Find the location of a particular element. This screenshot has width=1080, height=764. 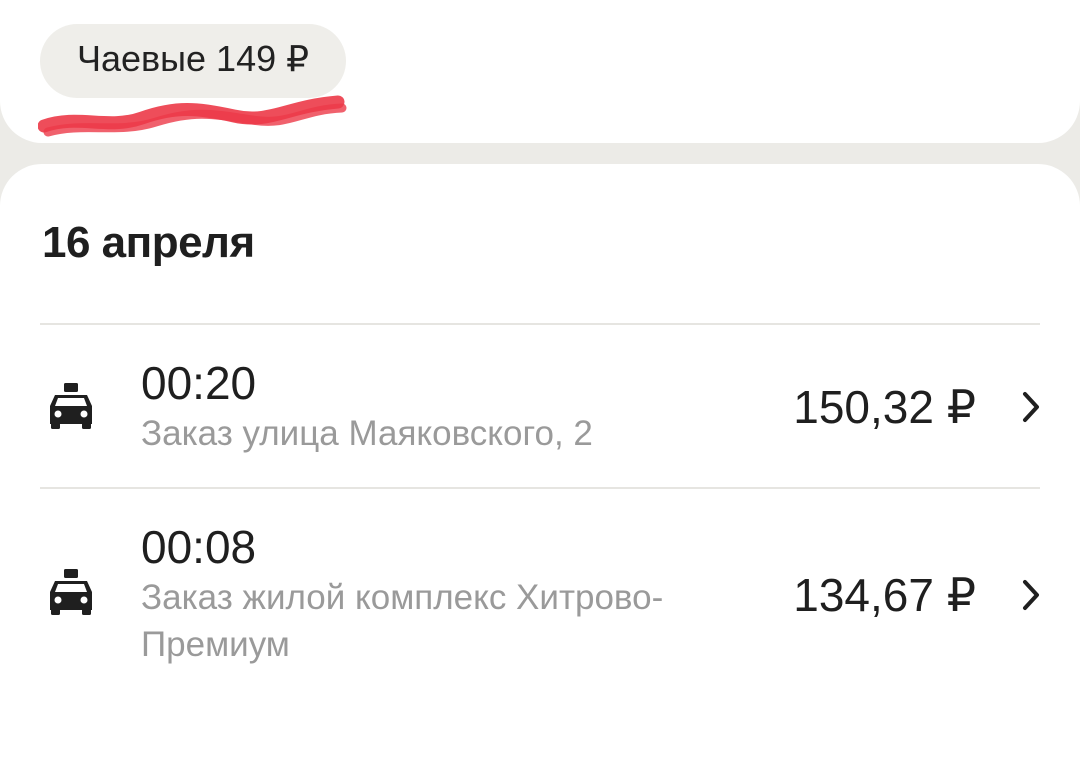

ride-price: 134,67 ₽ is located at coordinates (884, 595).